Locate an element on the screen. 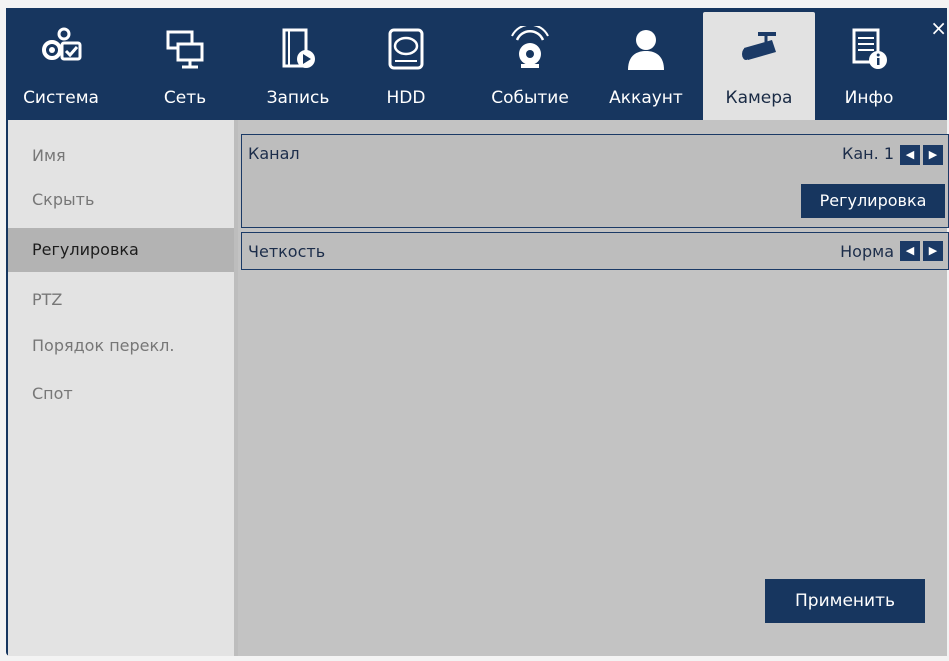 This screenshot has width=949, height=661. sidebar-item-sequence: Порядок перекл. is located at coordinates (121, 346).